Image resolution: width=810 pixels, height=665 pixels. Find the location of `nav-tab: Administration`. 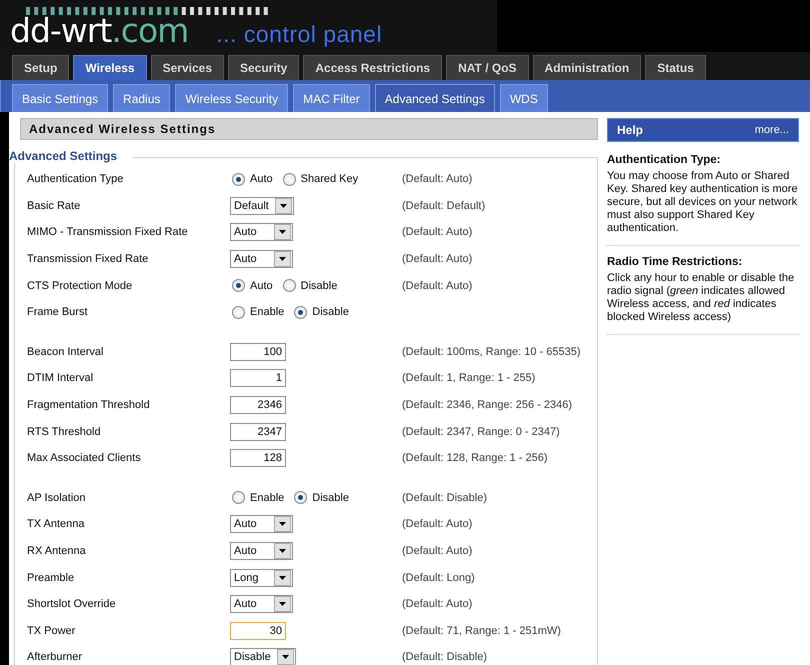

nav-tab: Administration is located at coordinates (587, 67).